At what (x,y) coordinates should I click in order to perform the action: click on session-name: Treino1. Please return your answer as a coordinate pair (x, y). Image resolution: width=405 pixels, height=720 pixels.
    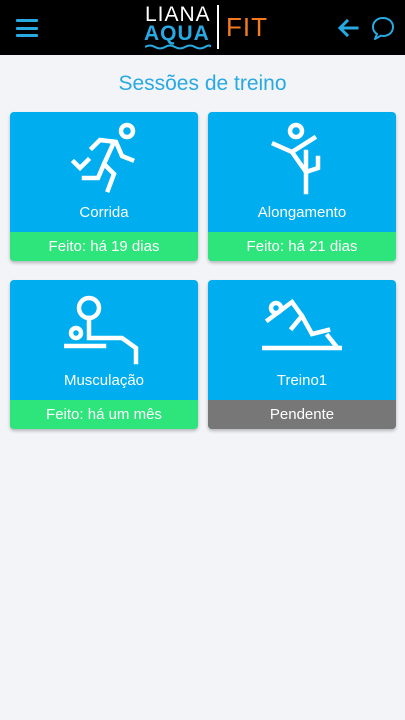
    Looking at the image, I should click on (302, 380).